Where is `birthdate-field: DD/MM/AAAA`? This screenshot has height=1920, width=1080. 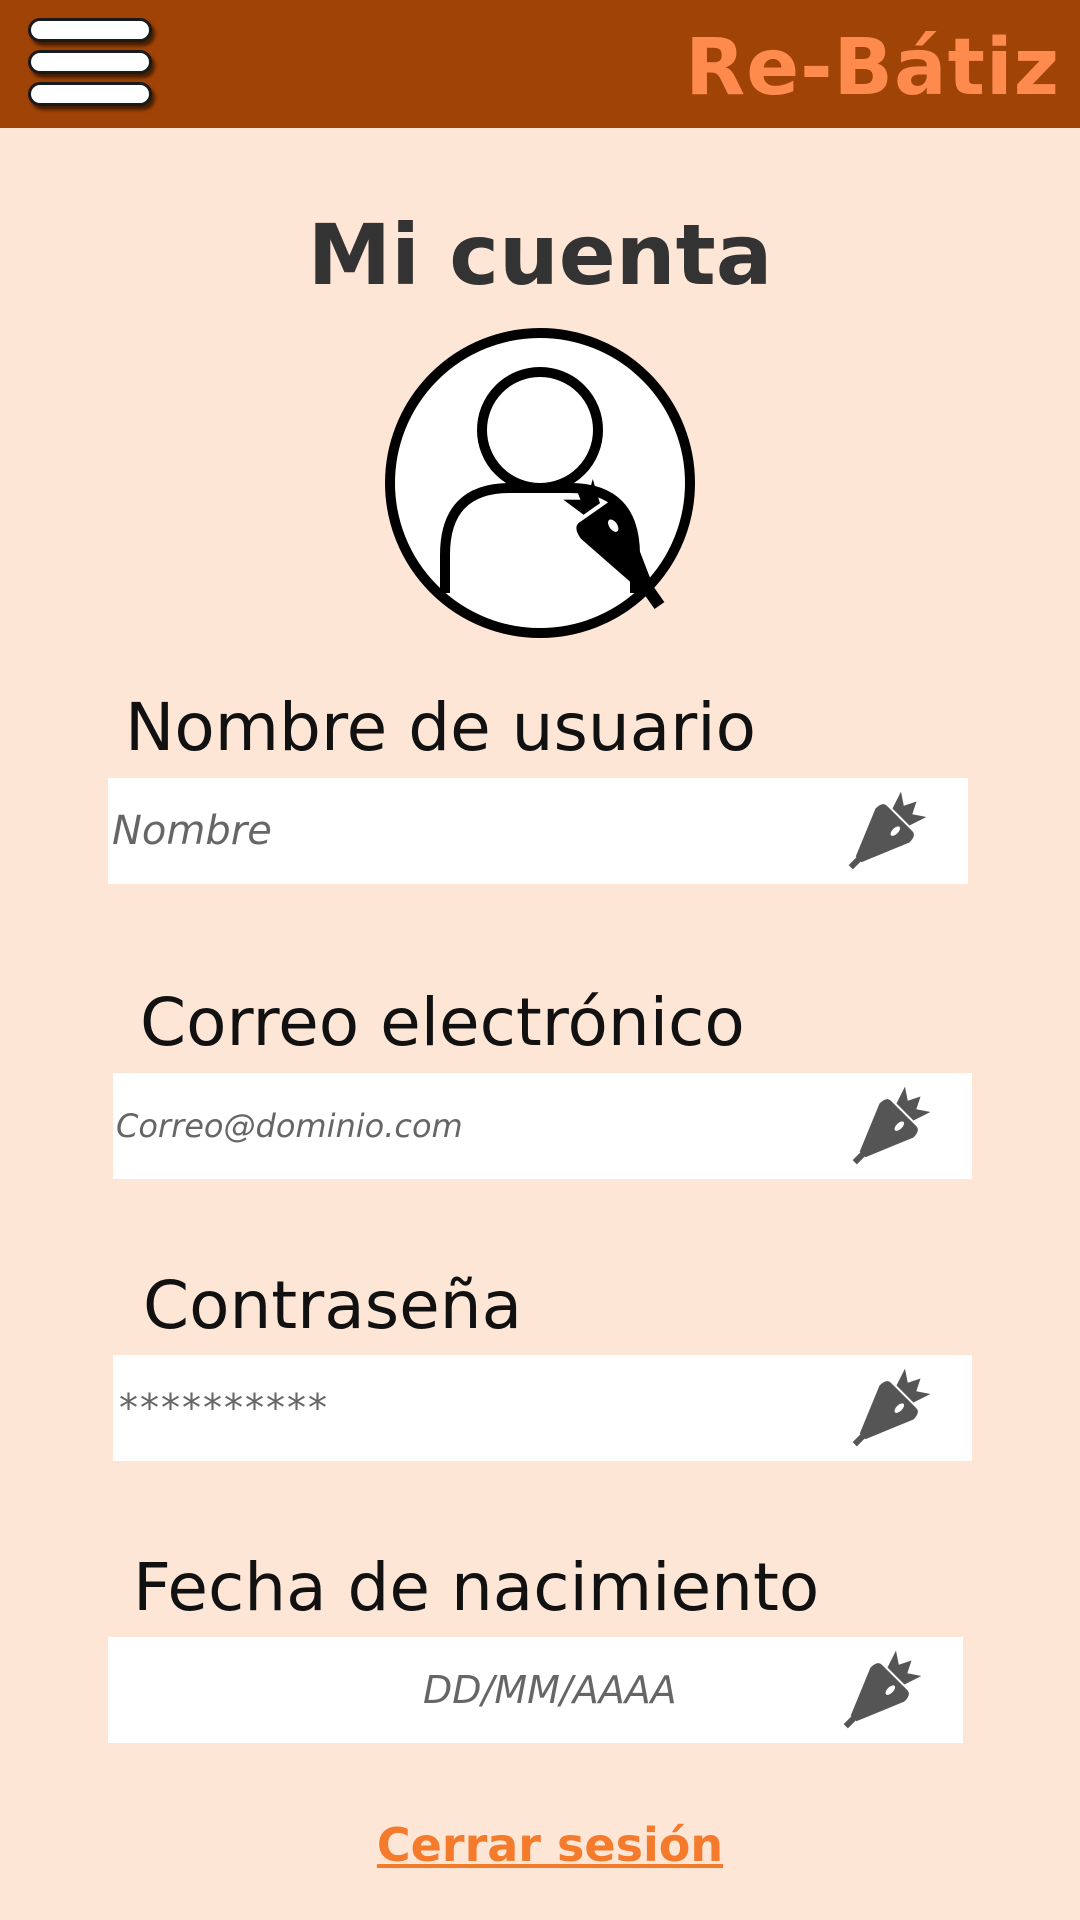
birthdate-field: DD/MM/AAAA is located at coordinates (535, 1690).